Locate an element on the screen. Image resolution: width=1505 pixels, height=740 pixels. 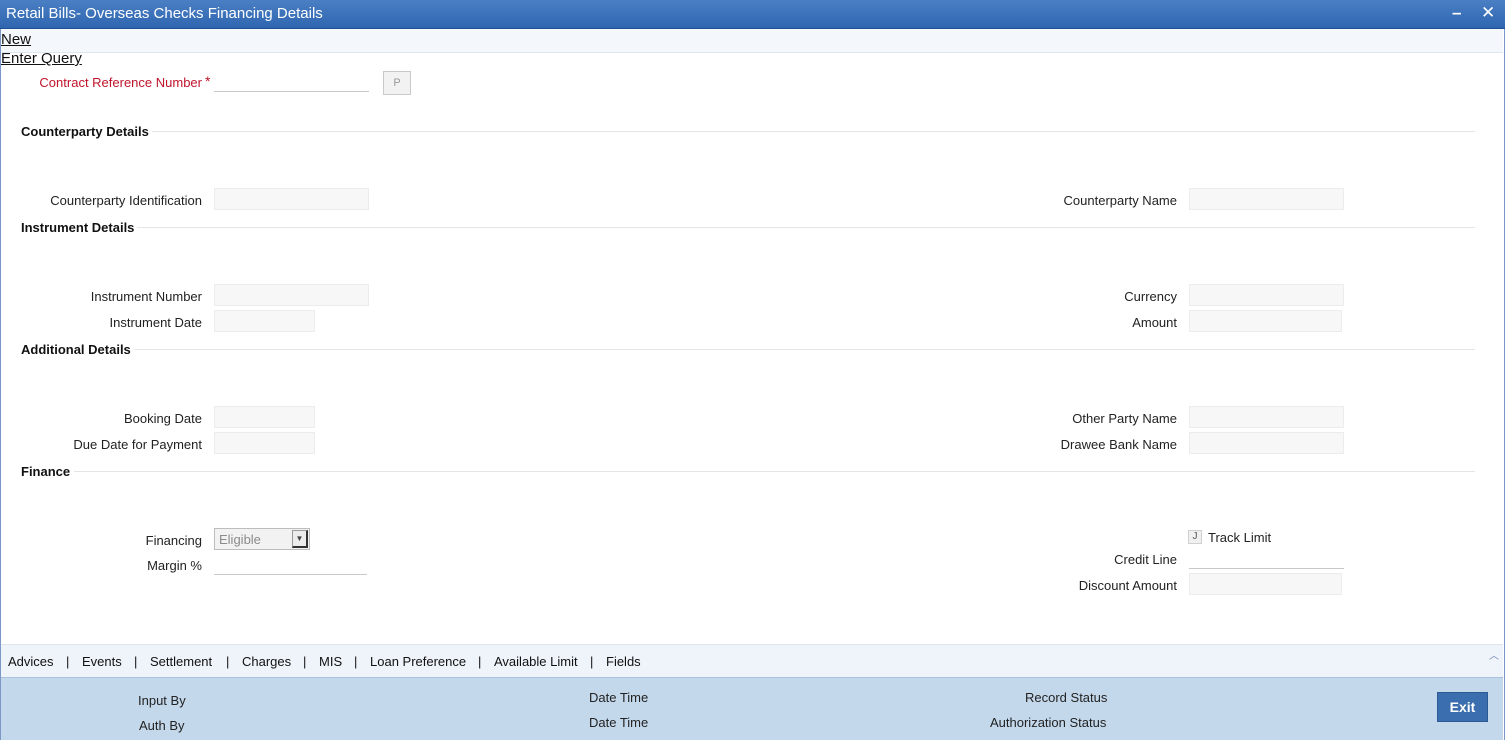
tab-available-limit: Available Limit is located at coordinates (536, 661).